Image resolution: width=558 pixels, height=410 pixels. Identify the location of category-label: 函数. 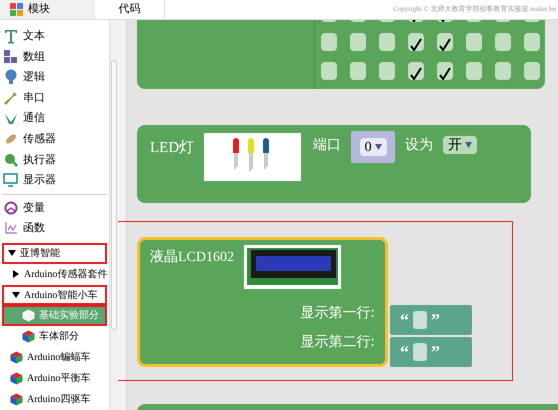
(34, 228).